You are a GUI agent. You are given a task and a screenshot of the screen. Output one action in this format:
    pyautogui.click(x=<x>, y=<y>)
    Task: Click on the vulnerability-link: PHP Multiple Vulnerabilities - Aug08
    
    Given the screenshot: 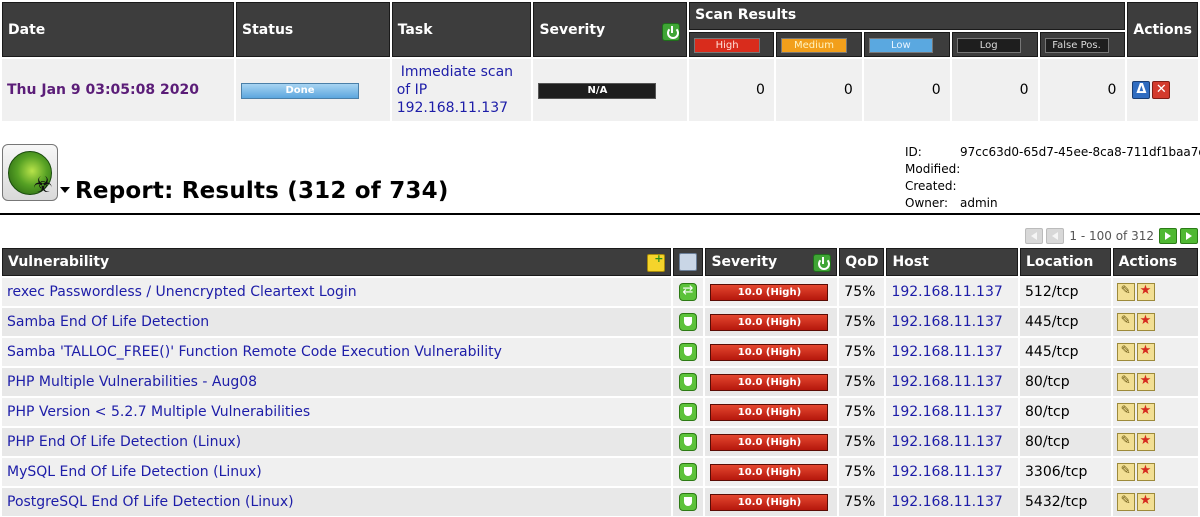 What is the action you would take?
    pyautogui.click(x=132, y=382)
    